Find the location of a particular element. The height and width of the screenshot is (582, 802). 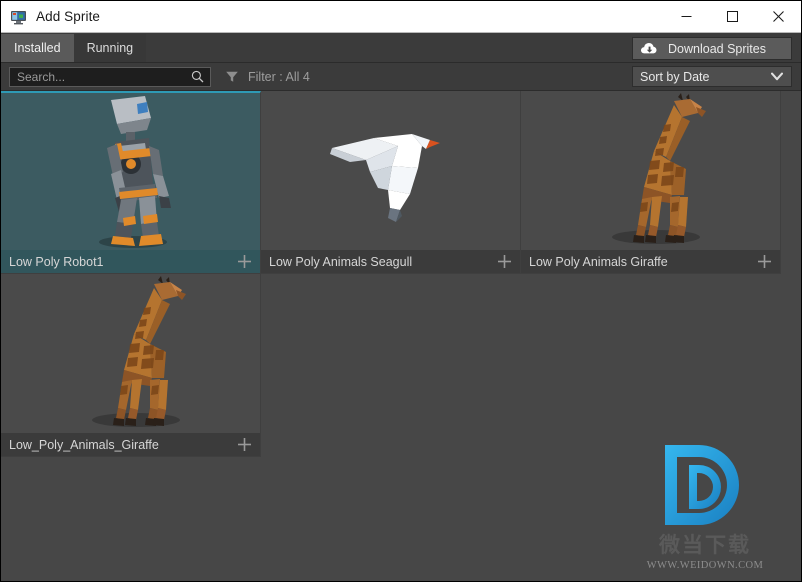

sprite-tile-bar: Low Poly Robot1 is located at coordinates (130, 261).